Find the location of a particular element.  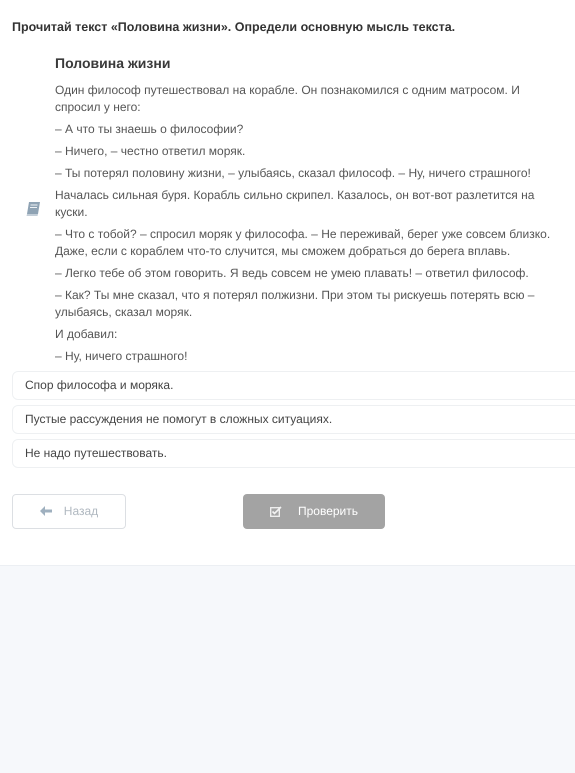

paragraph: – Что с тобой? – спросил моряк у философа. – Не переживай, берег уже совсем близко. Даже, если с кораблем что-то случится, мы сможем добраться до берега вплавь. is located at coordinates (303, 243).